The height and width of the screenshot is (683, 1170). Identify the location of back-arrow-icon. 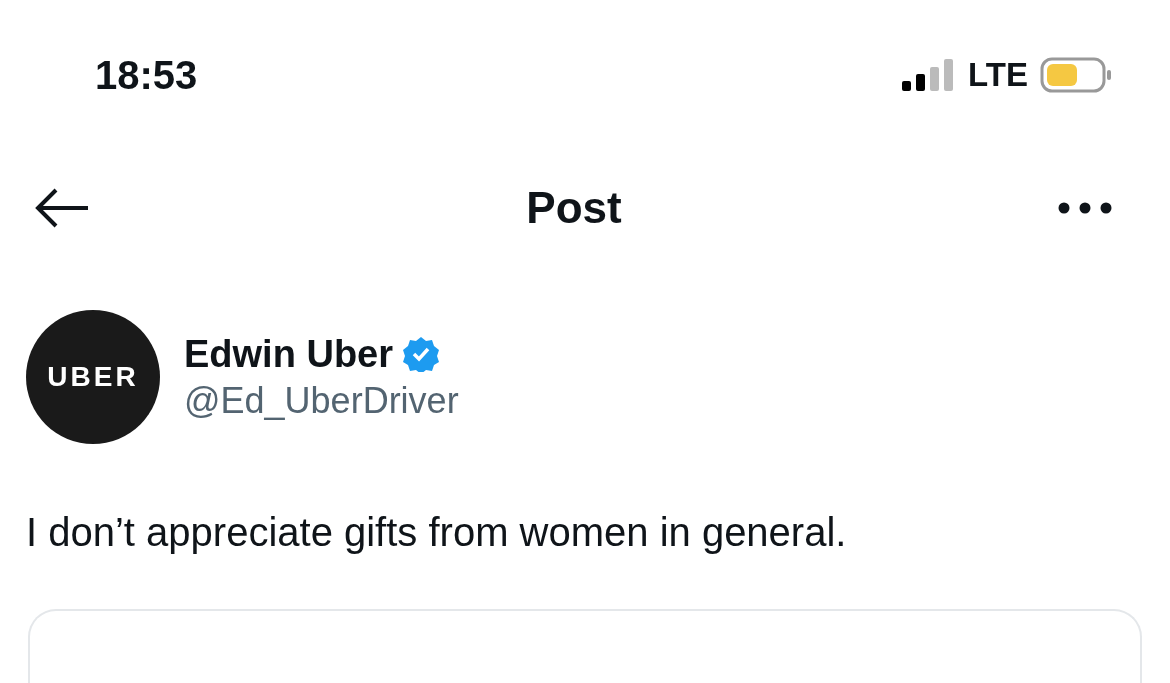
(62, 207).